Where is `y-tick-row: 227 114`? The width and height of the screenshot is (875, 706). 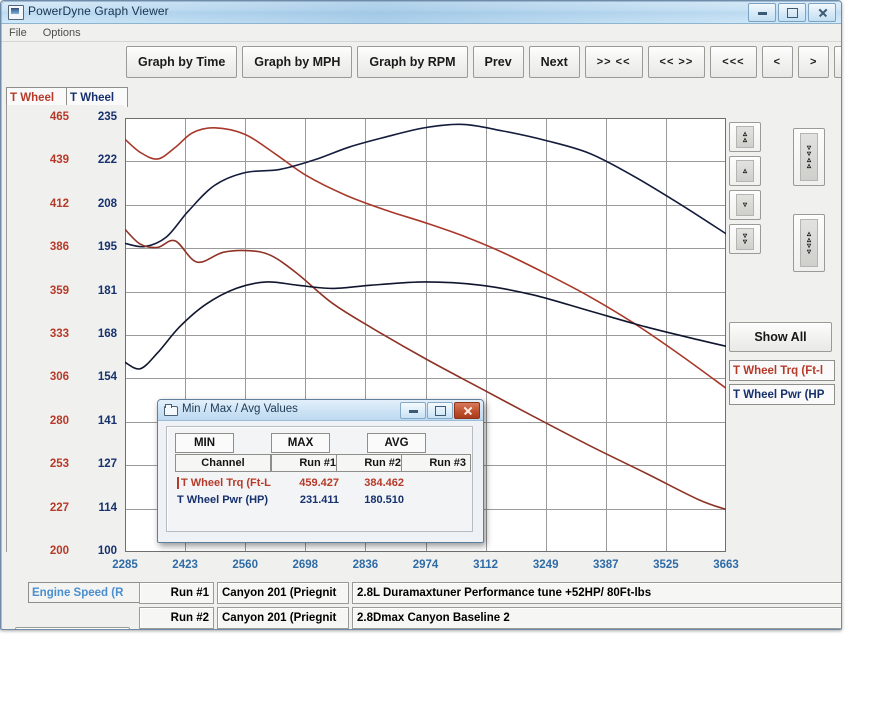 y-tick-row: 227 114 is located at coordinates (65, 509).